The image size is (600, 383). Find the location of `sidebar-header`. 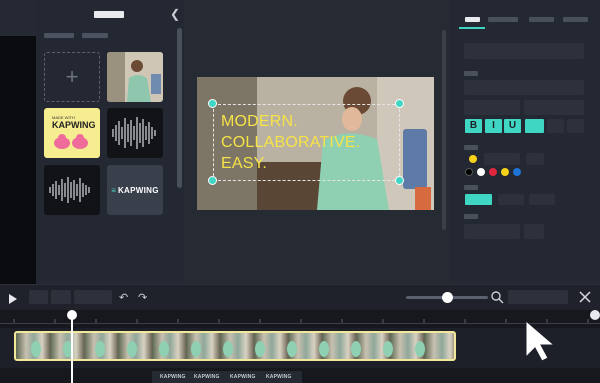

sidebar-header is located at coordinates (18, 18).